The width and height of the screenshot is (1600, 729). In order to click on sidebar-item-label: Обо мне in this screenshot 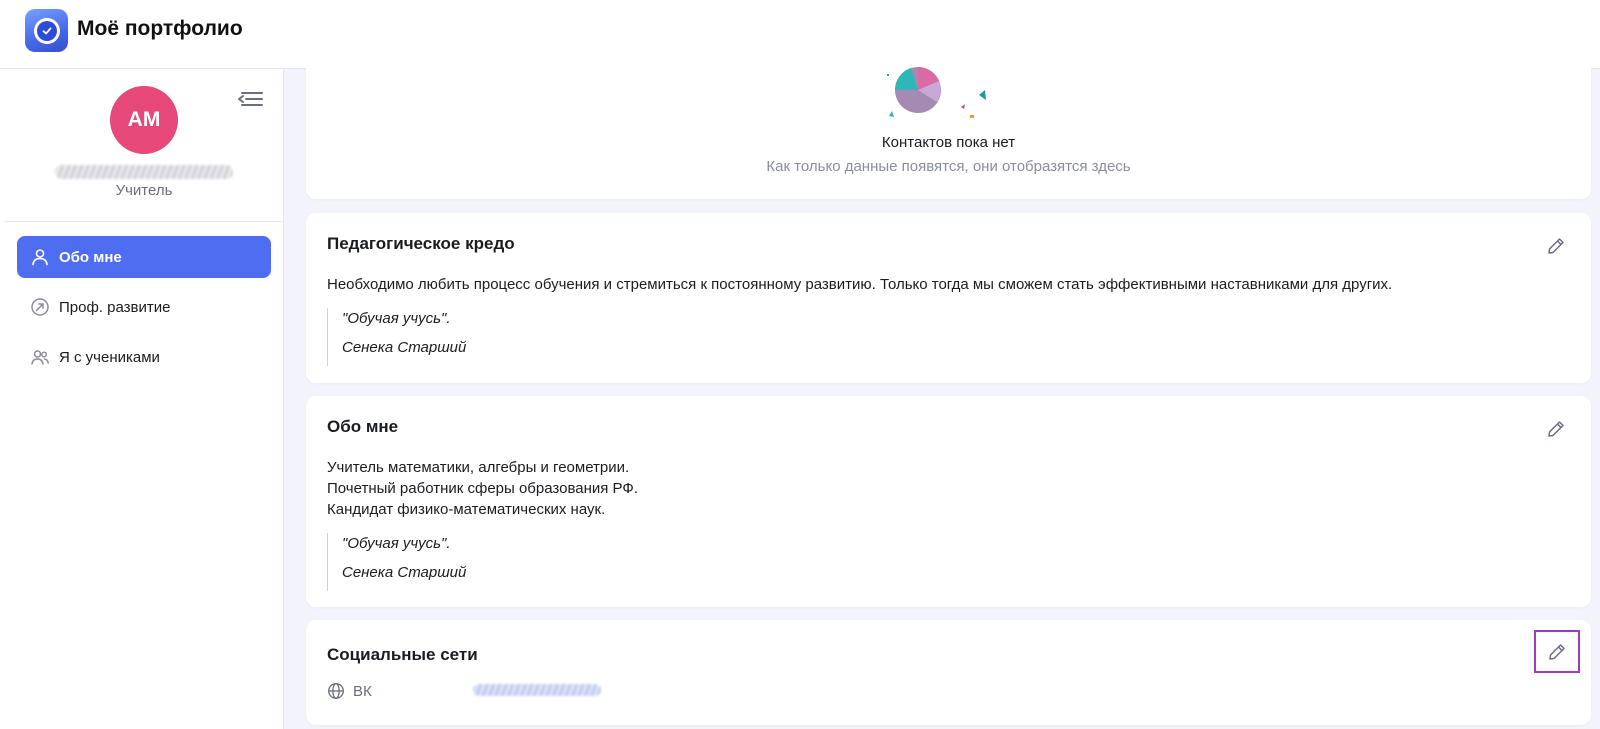, I will do `click(90, 257)`.